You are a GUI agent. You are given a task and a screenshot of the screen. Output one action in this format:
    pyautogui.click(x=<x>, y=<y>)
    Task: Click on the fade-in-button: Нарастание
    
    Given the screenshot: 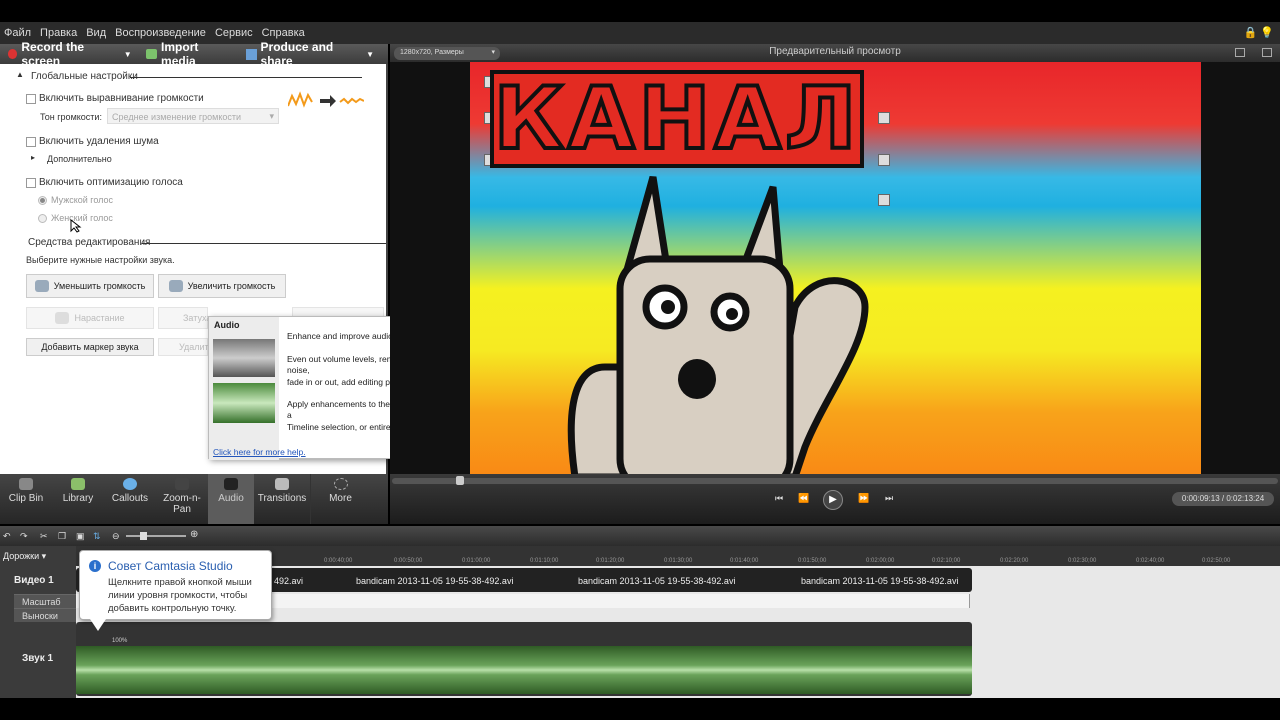 What is the action you would take?
    pyautogui.click(x=90, y=318)
    